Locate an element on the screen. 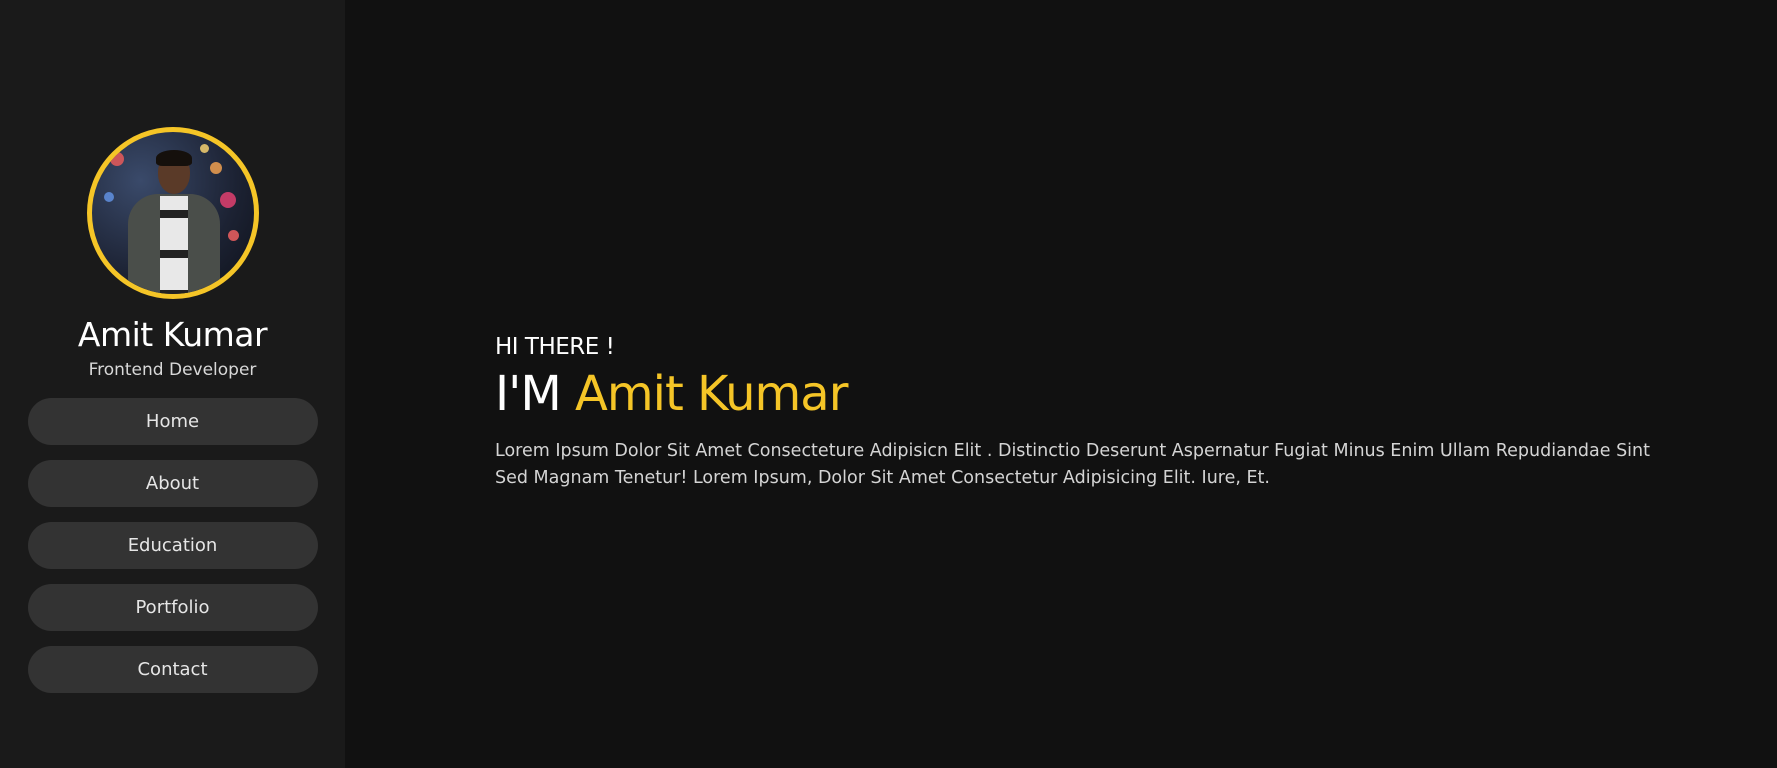  avatar is located at coordinates (172, 213).